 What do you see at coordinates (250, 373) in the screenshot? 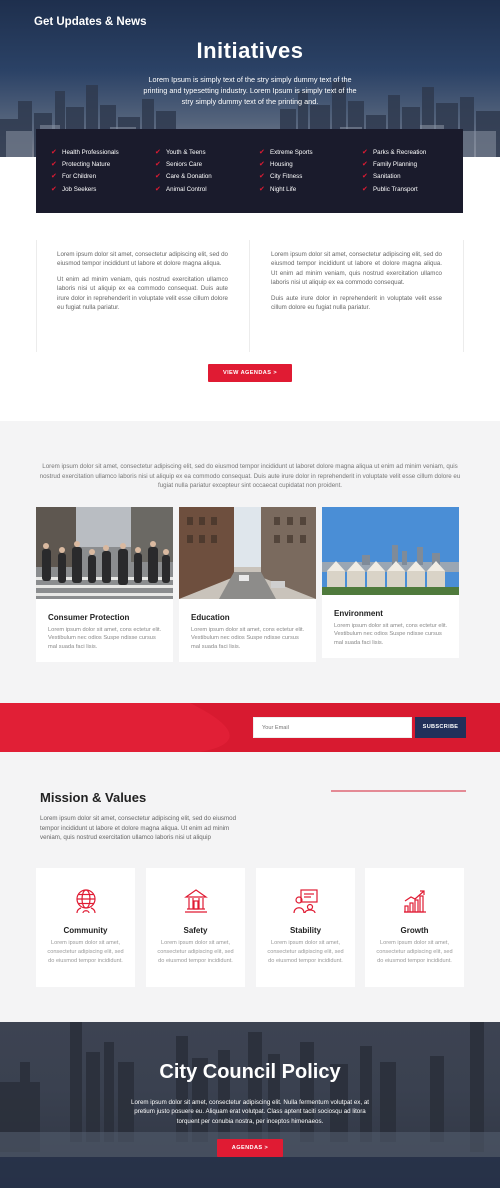
I see `view-agendas-button: VIEW AGENDAS >` at bounding box center [250, 373].